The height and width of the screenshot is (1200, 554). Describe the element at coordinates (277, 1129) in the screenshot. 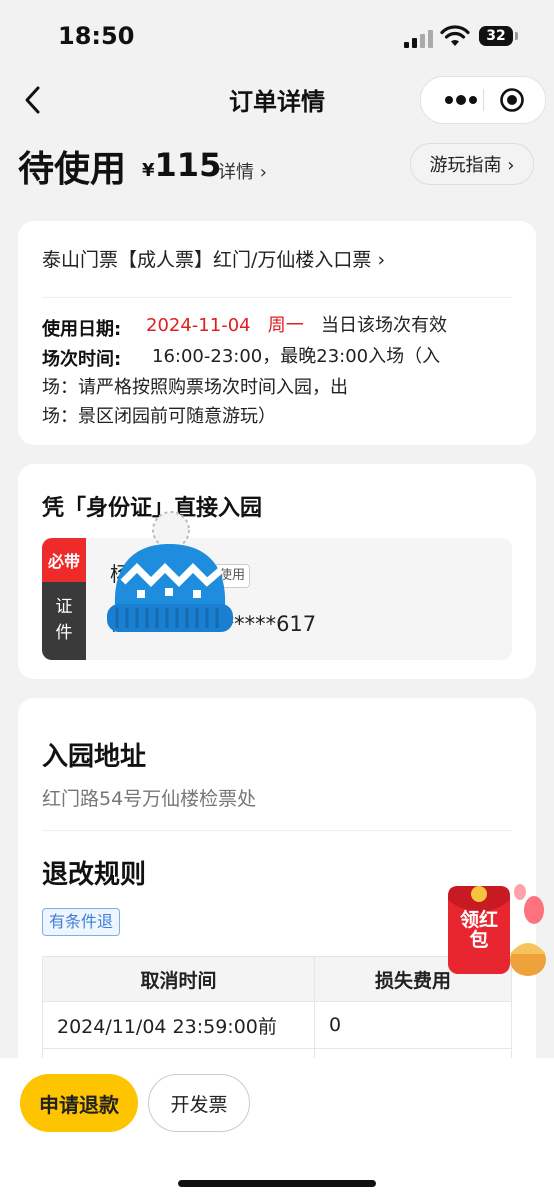

I see `bottom-action-bar: 申请退款 开发票` at that location.